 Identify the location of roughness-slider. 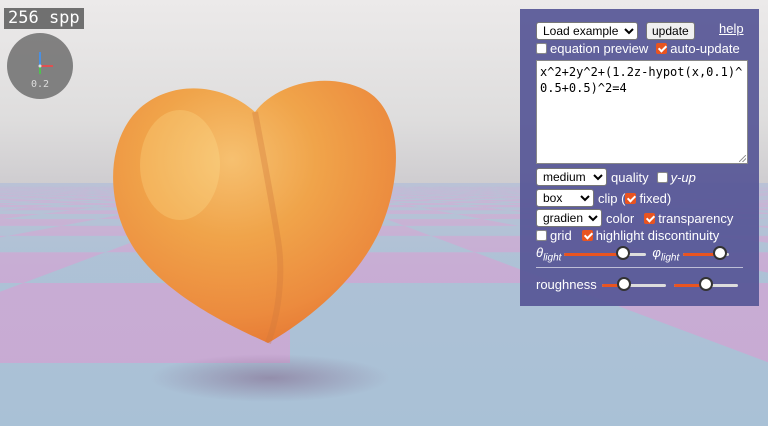
(633, 284).